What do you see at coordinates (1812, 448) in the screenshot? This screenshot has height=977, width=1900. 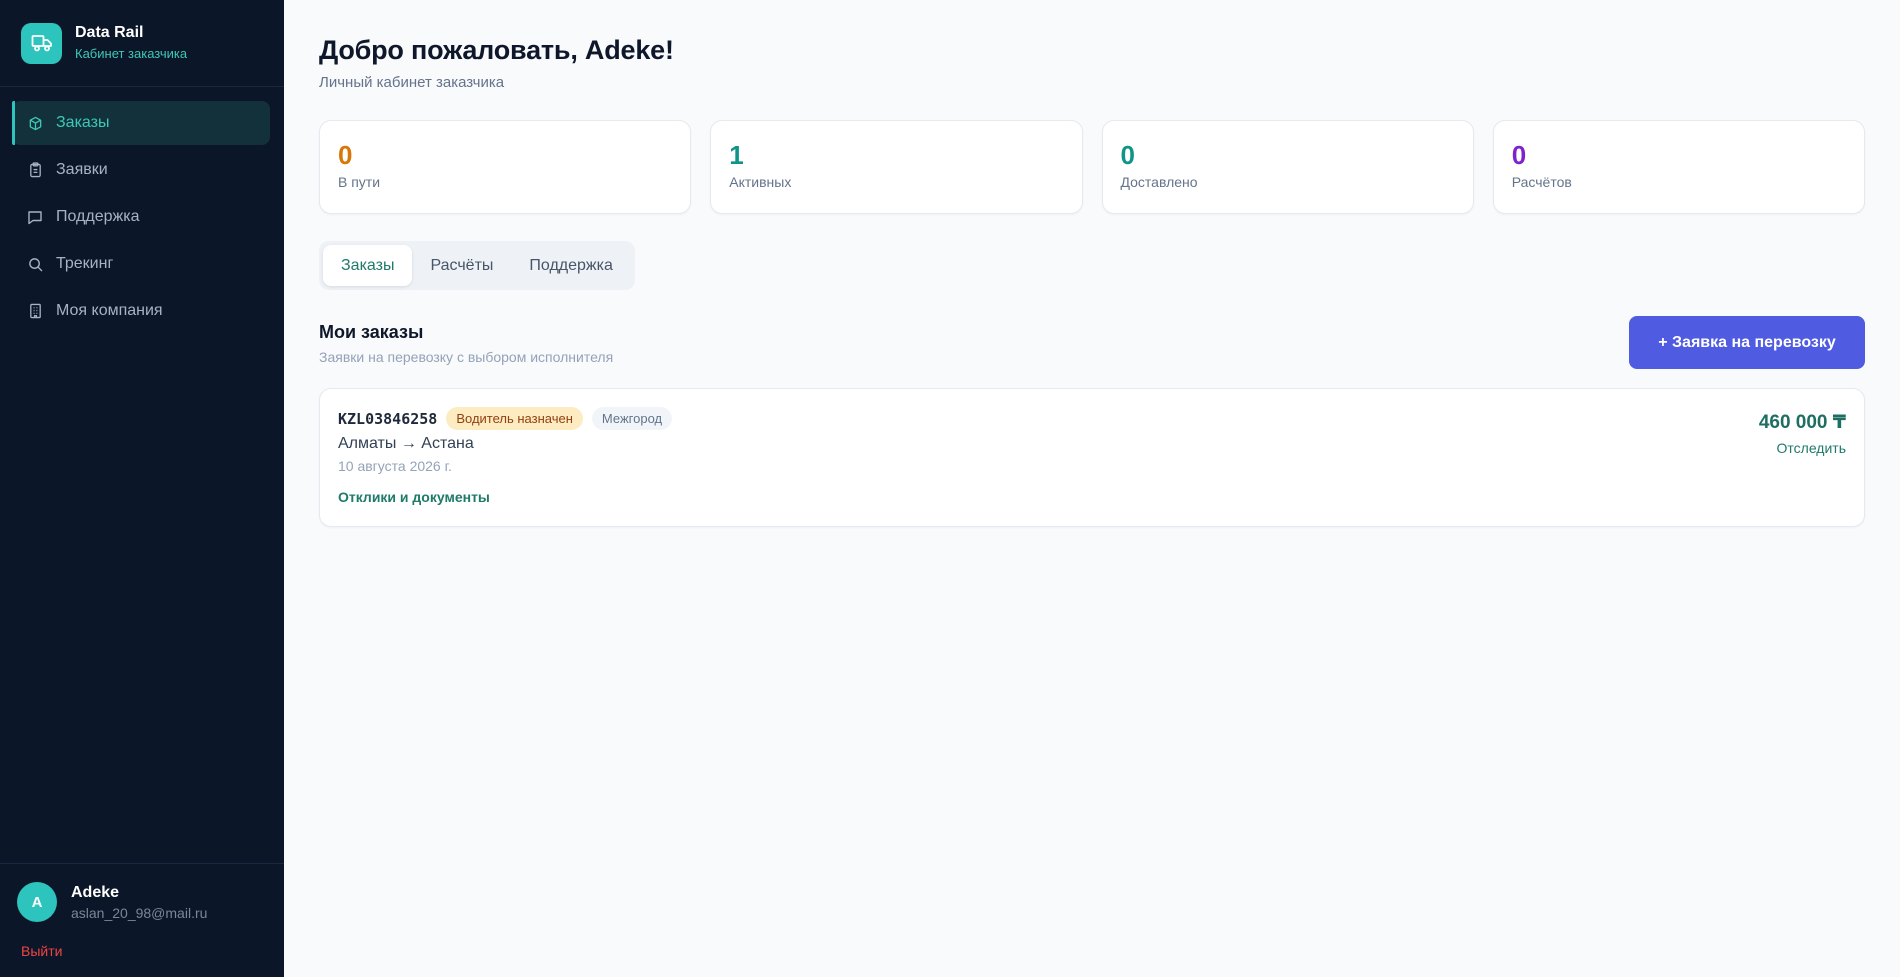 I see `track-link: Отследить` at bounding box center [1812, 448].